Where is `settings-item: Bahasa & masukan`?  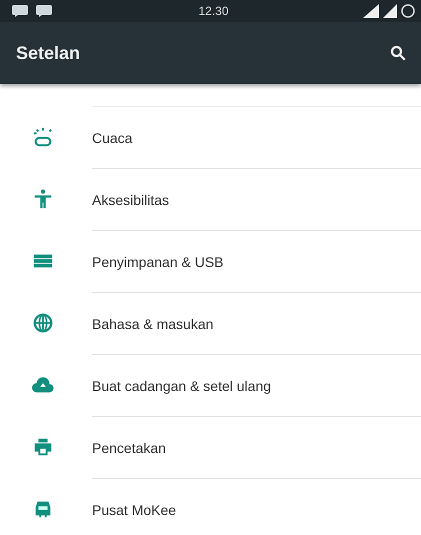
settings-item: Bahasa & masukan is located at coordinates (210, 323).